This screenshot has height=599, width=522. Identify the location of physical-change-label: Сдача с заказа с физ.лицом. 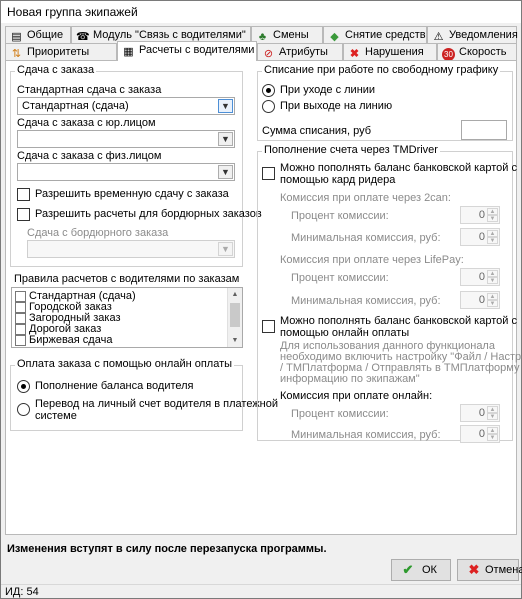
(89, 156).